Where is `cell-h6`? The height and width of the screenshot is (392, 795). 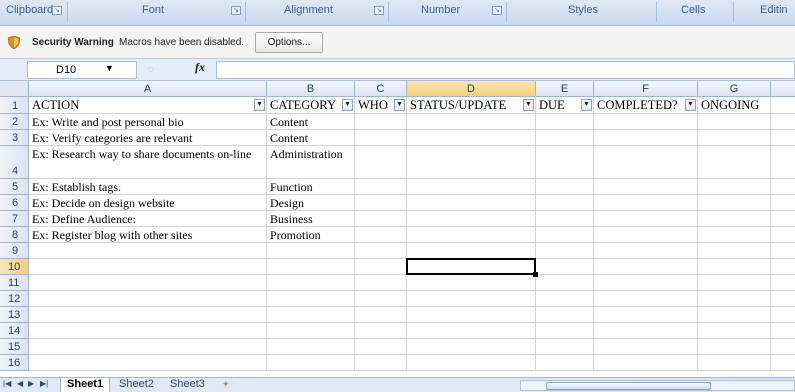 cell-h6 is located at coordinates (783, 203).